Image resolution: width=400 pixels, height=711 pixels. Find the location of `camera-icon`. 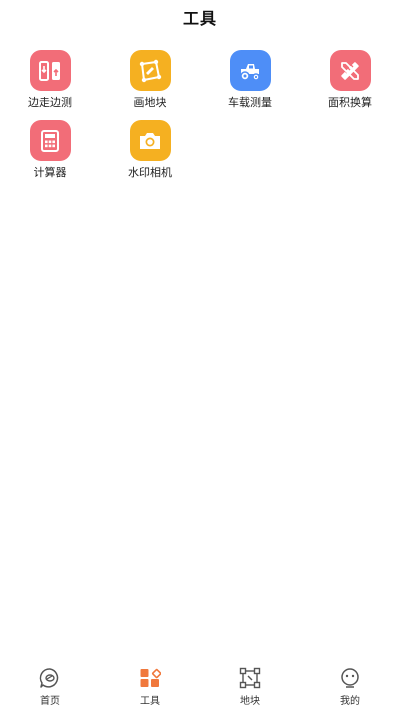

camera-icon is located at coordinates (150, 140).